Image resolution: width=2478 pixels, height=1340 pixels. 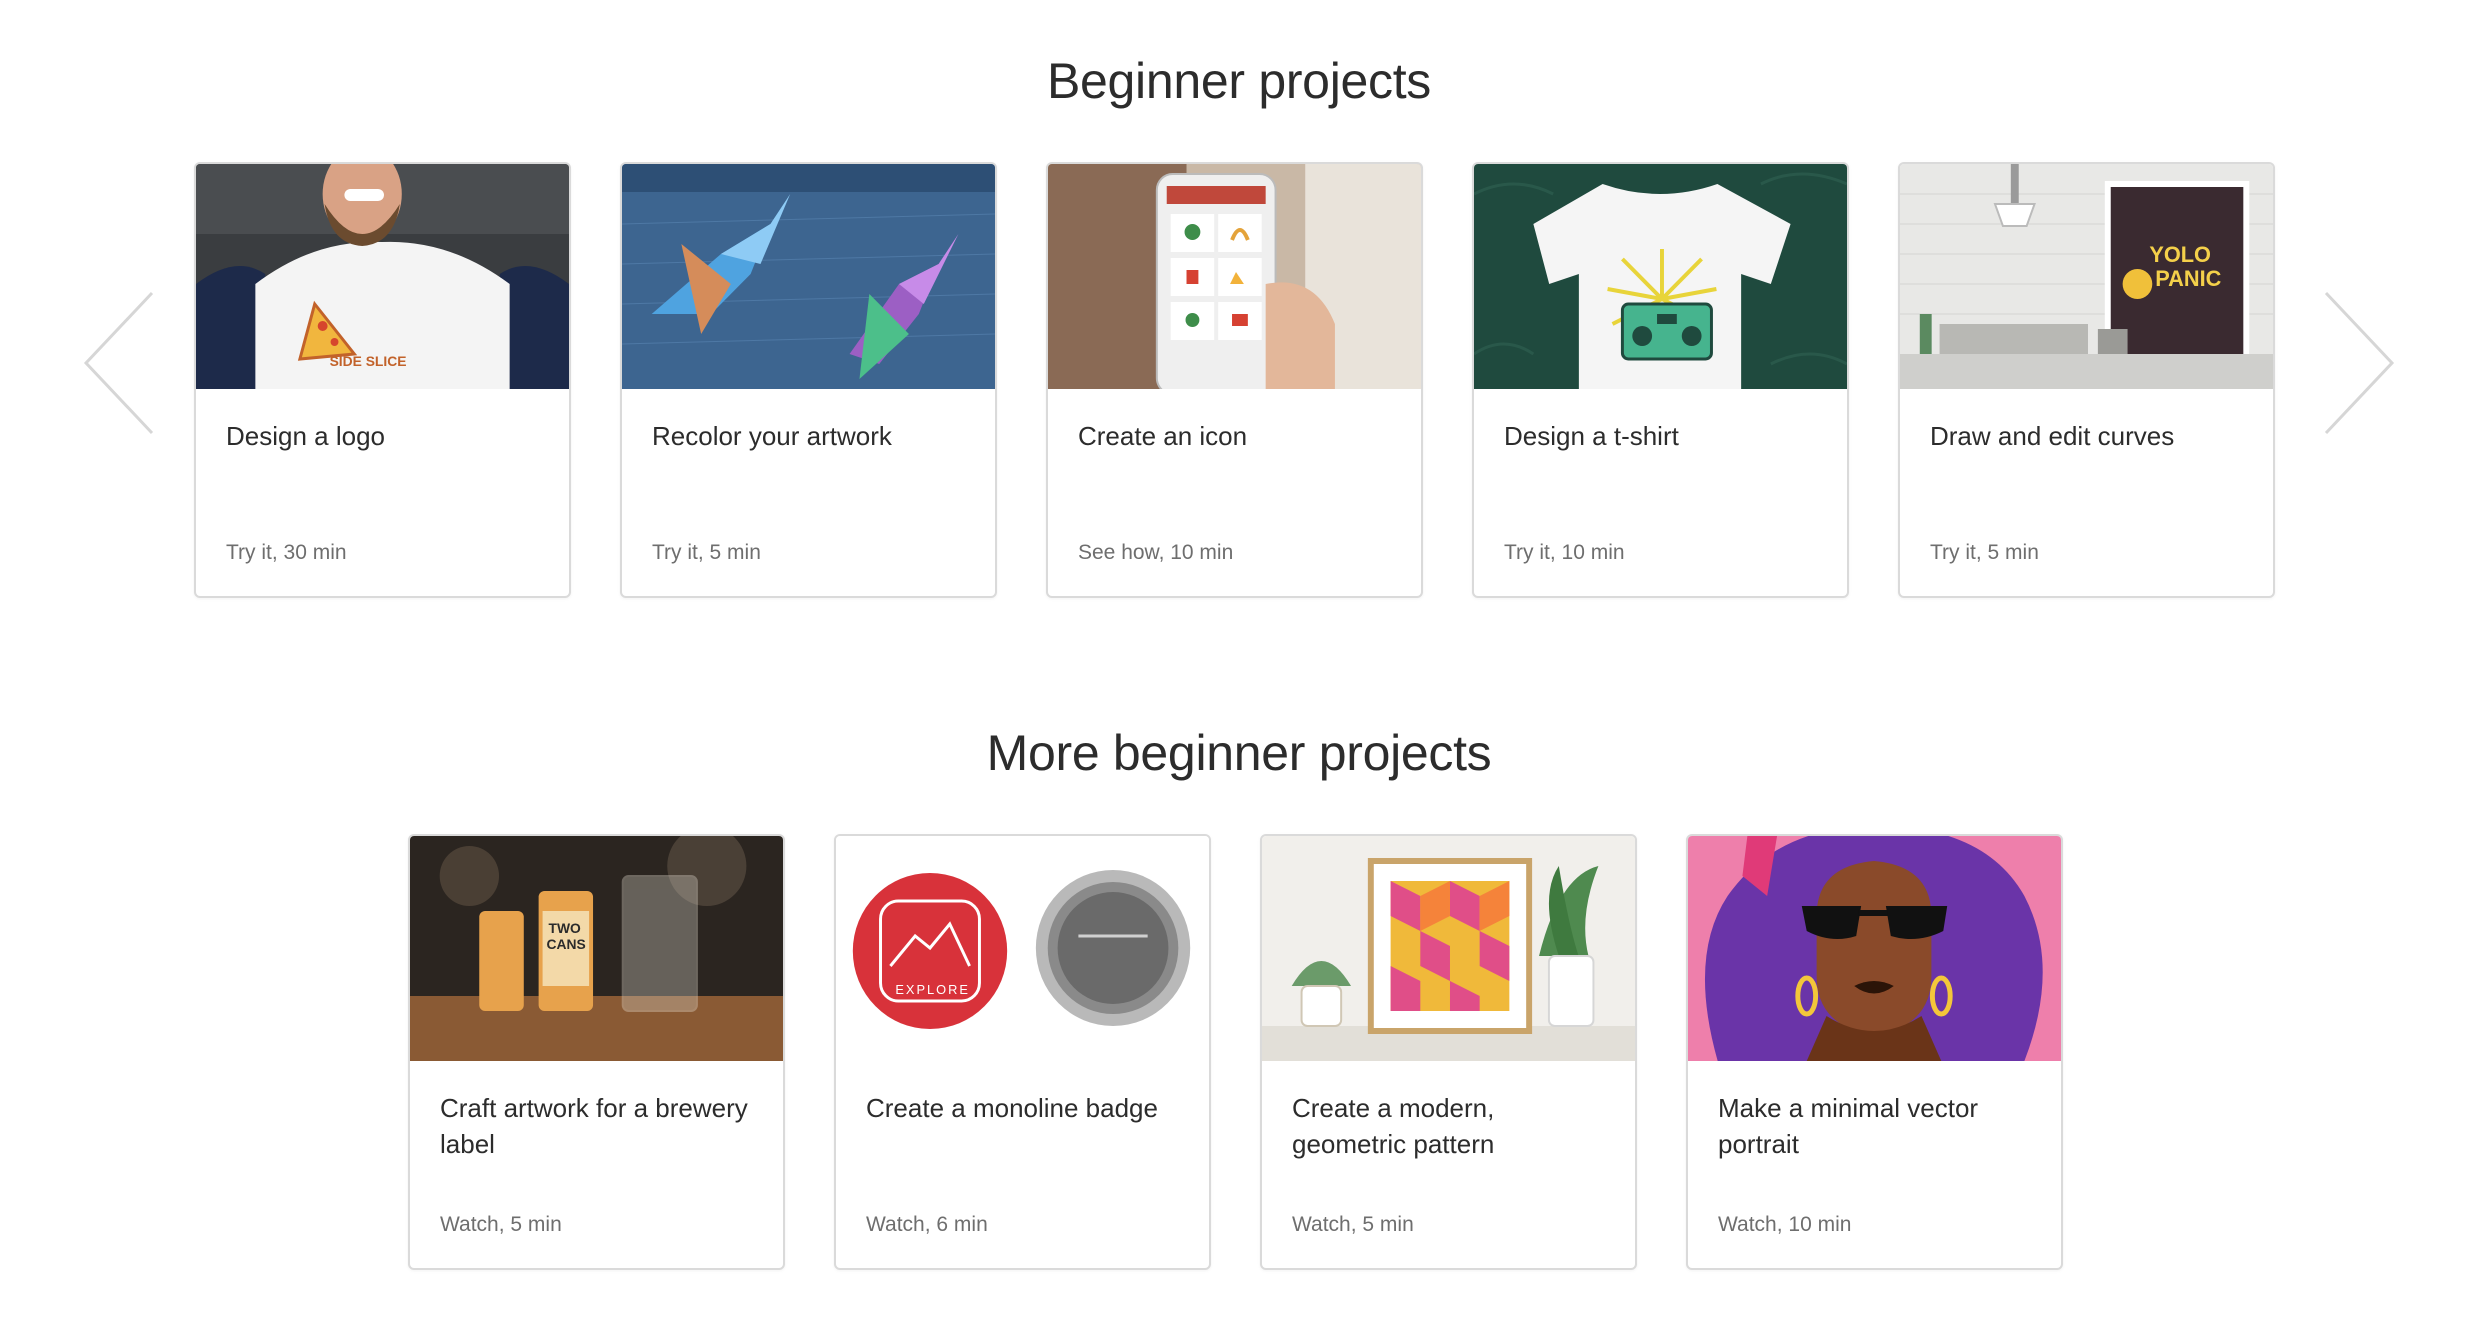 I want to click on project-card-design-tshirt: Design a t-shirt Try it, 10 min, so click(x=1660, y=380).